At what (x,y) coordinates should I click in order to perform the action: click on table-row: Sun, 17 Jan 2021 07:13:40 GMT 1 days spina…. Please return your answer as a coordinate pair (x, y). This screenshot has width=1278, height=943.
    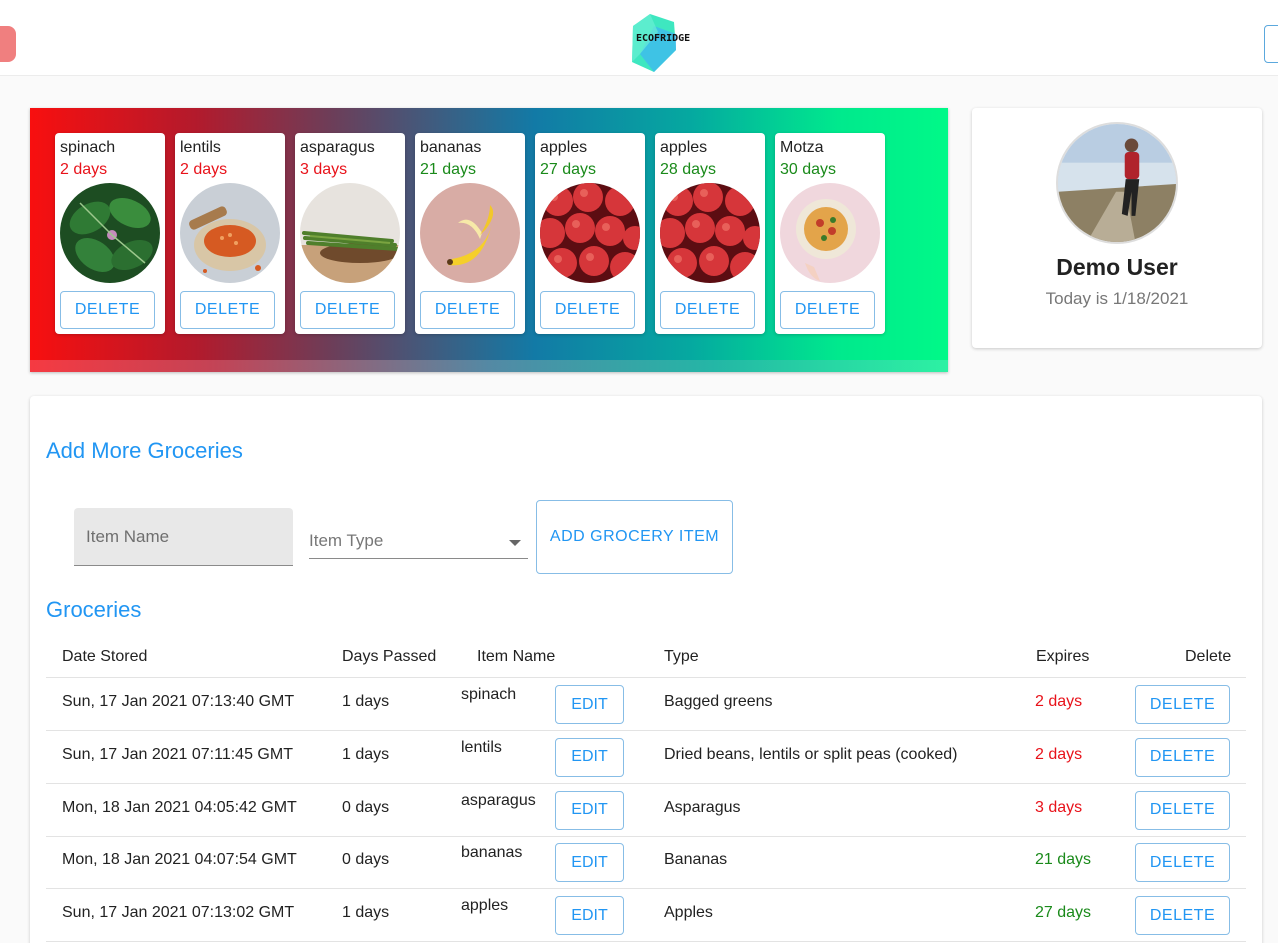
    Looking at the image, I should click on (646, 704).